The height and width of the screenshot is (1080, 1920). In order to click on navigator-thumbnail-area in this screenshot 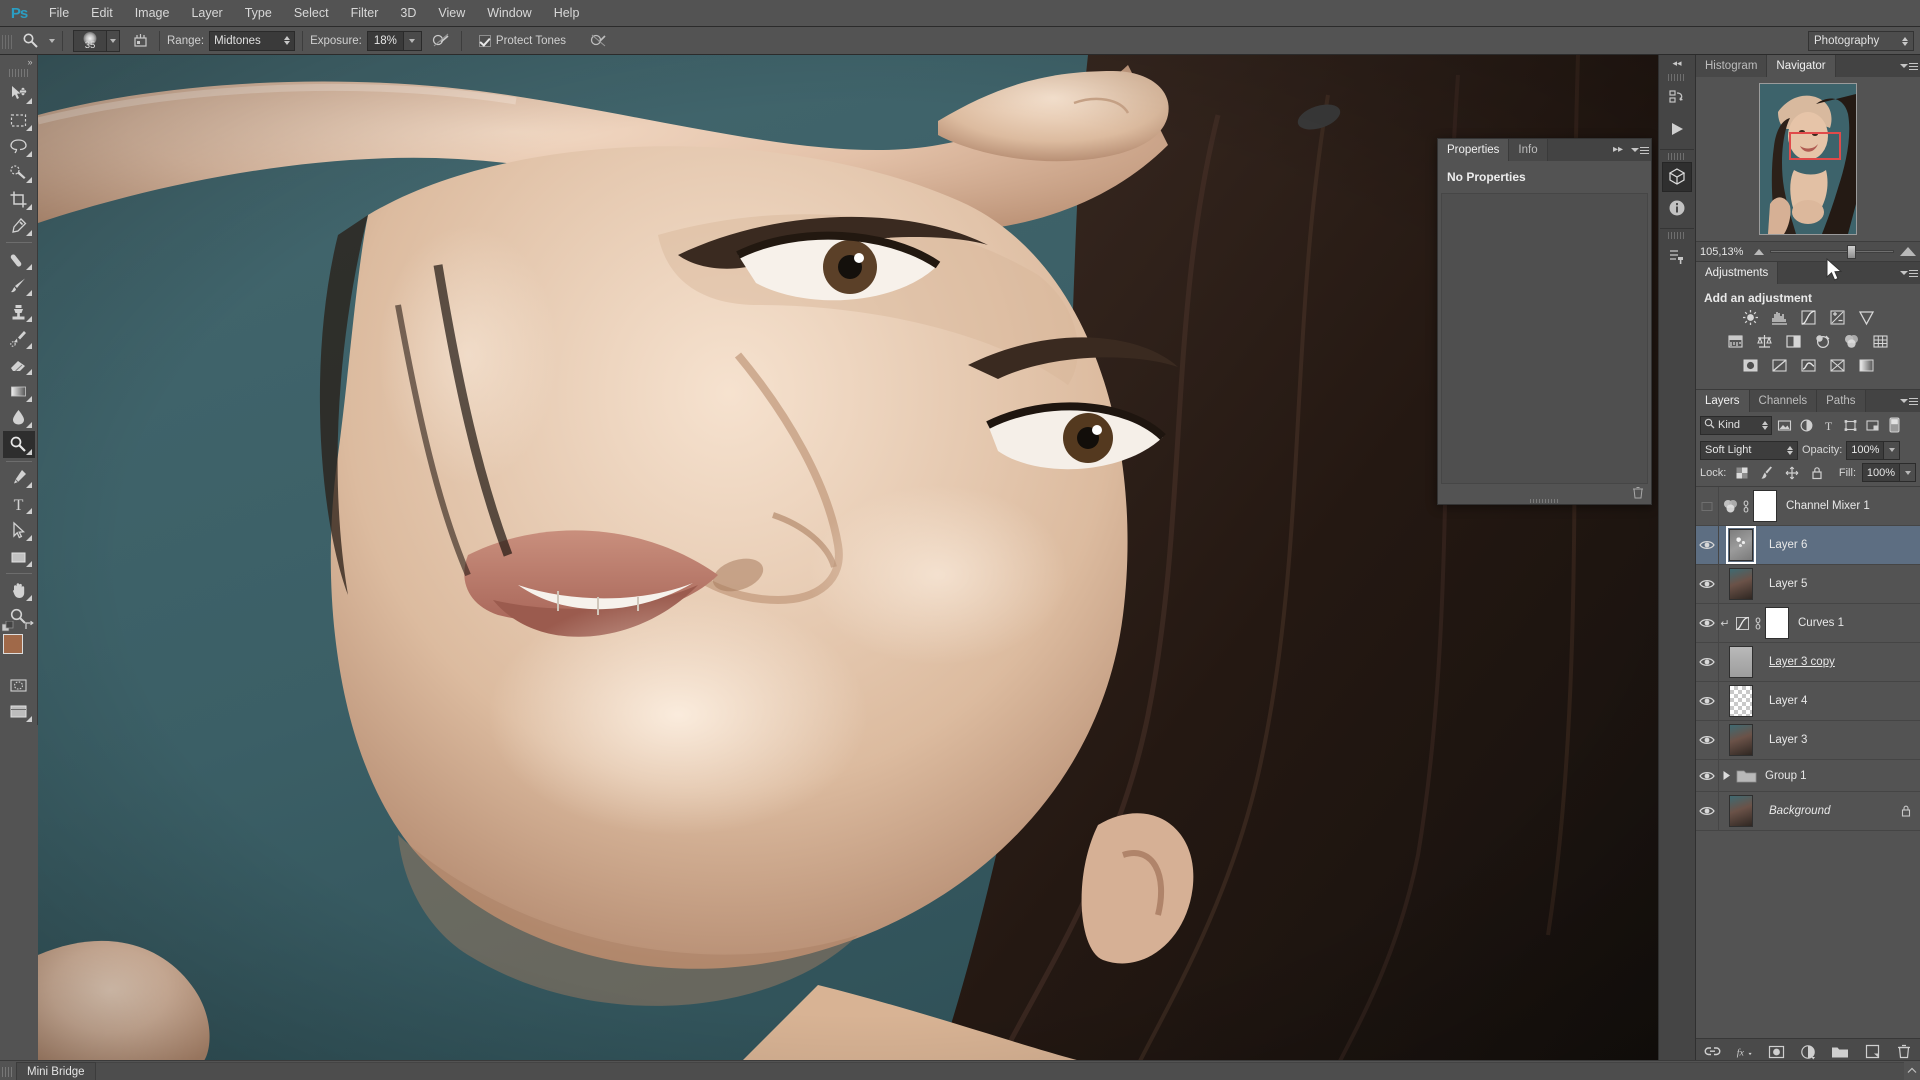, I will do `click(1808, 159)`.